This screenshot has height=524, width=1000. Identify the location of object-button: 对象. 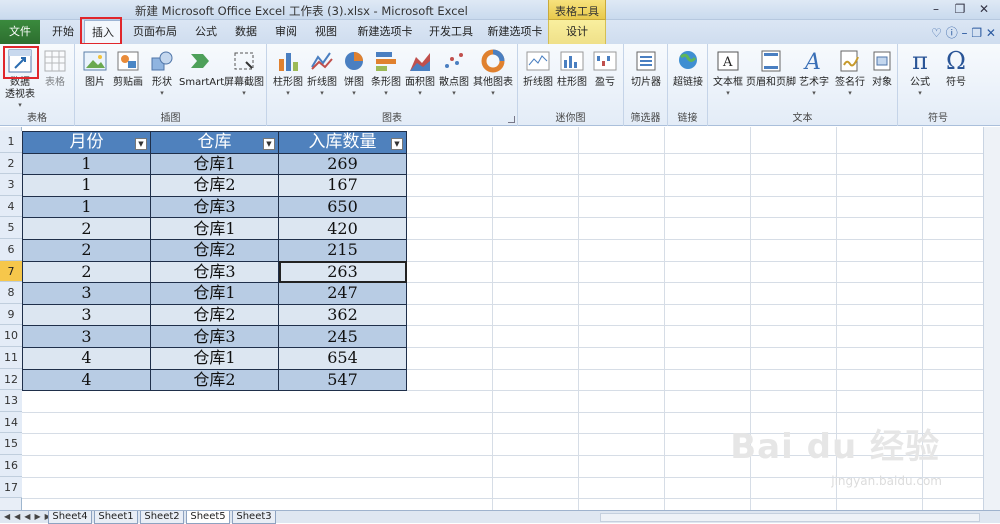
(882, 68).